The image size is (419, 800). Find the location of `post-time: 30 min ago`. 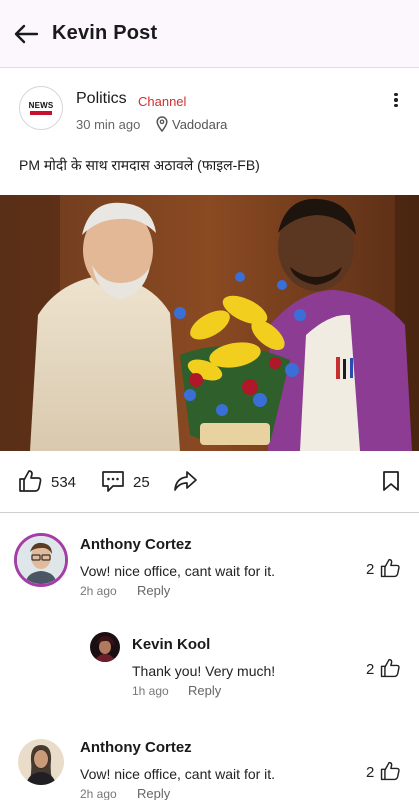

post-time: 30 min ago is located at coordinates (108, 124).